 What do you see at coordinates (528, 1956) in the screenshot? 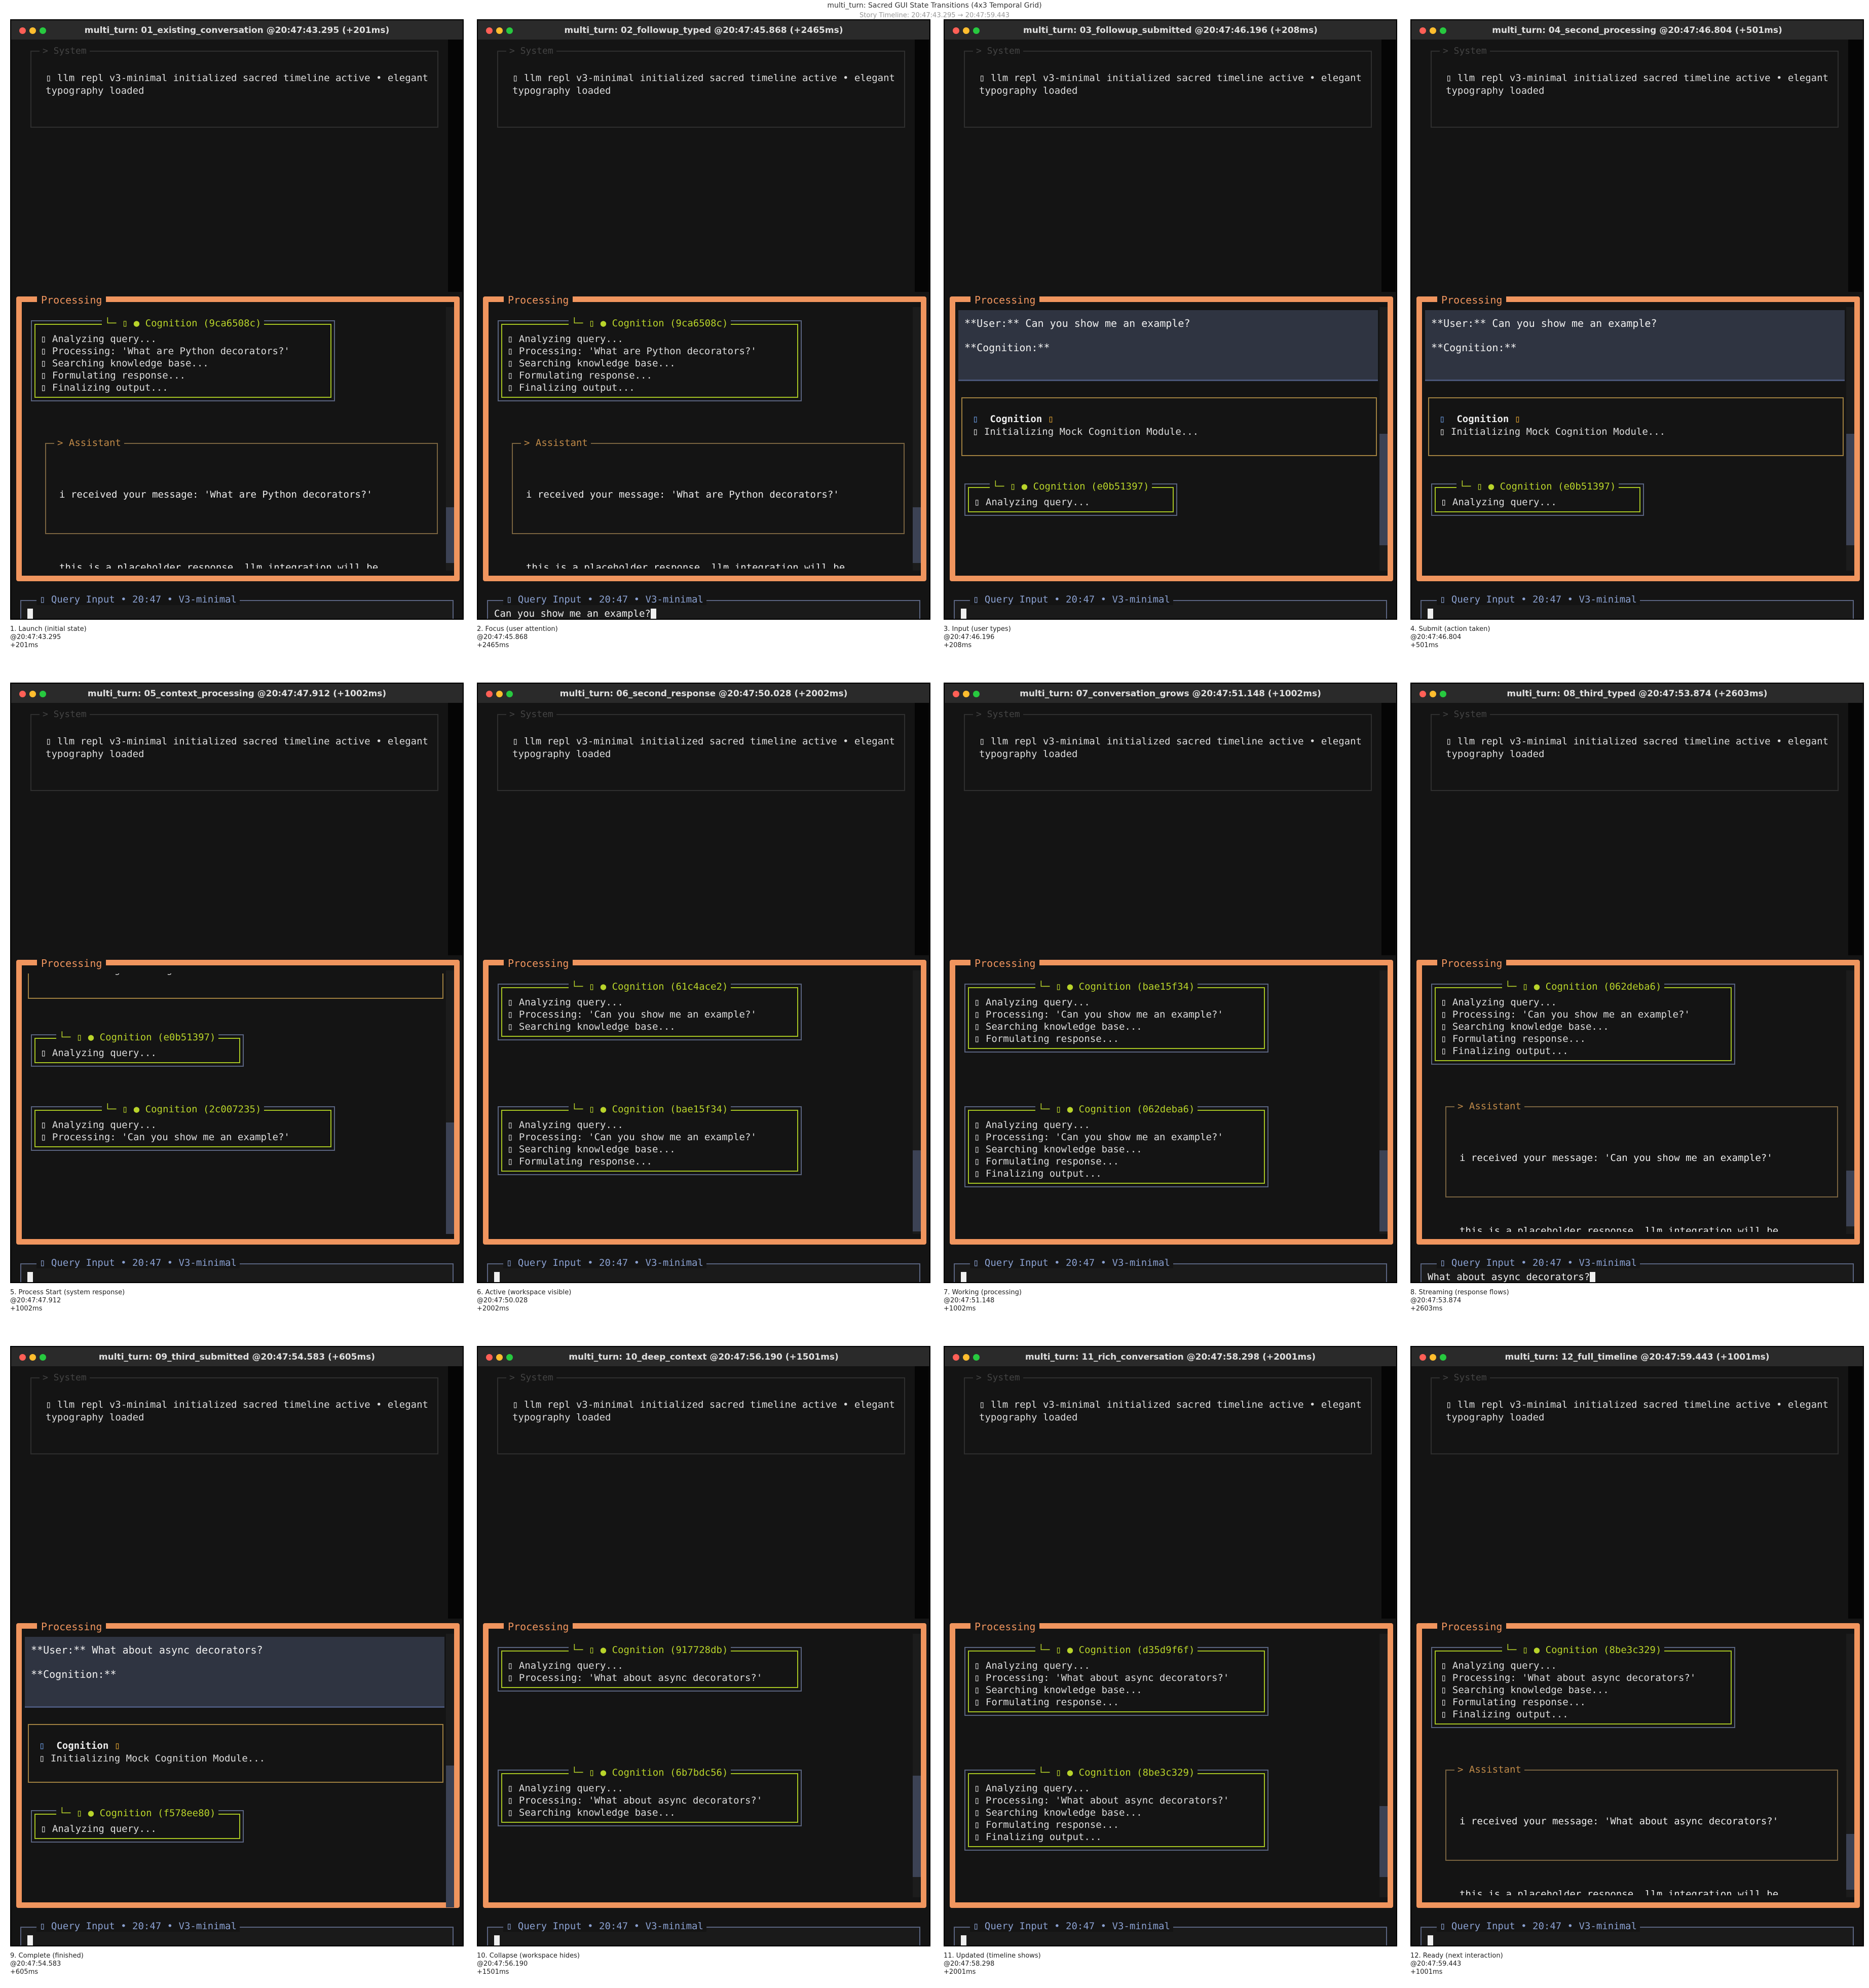
I see `caption-step: 10. Collapse (workspace hides)` at bounding box center [528, 1956].